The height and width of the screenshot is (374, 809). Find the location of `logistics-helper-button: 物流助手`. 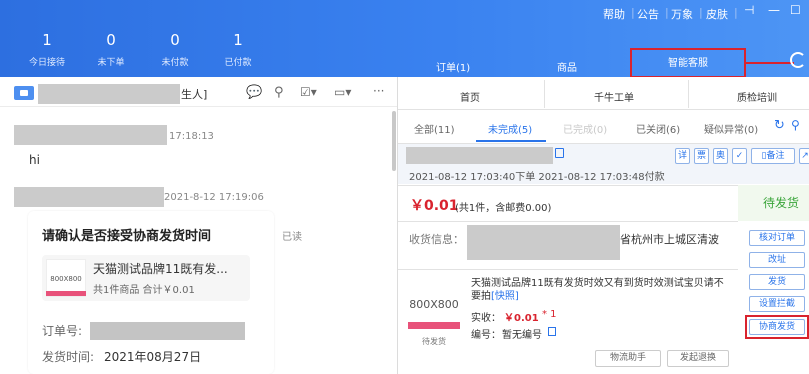

logistics-helper-button: 物流助手 is located at coordinates (628, 358).